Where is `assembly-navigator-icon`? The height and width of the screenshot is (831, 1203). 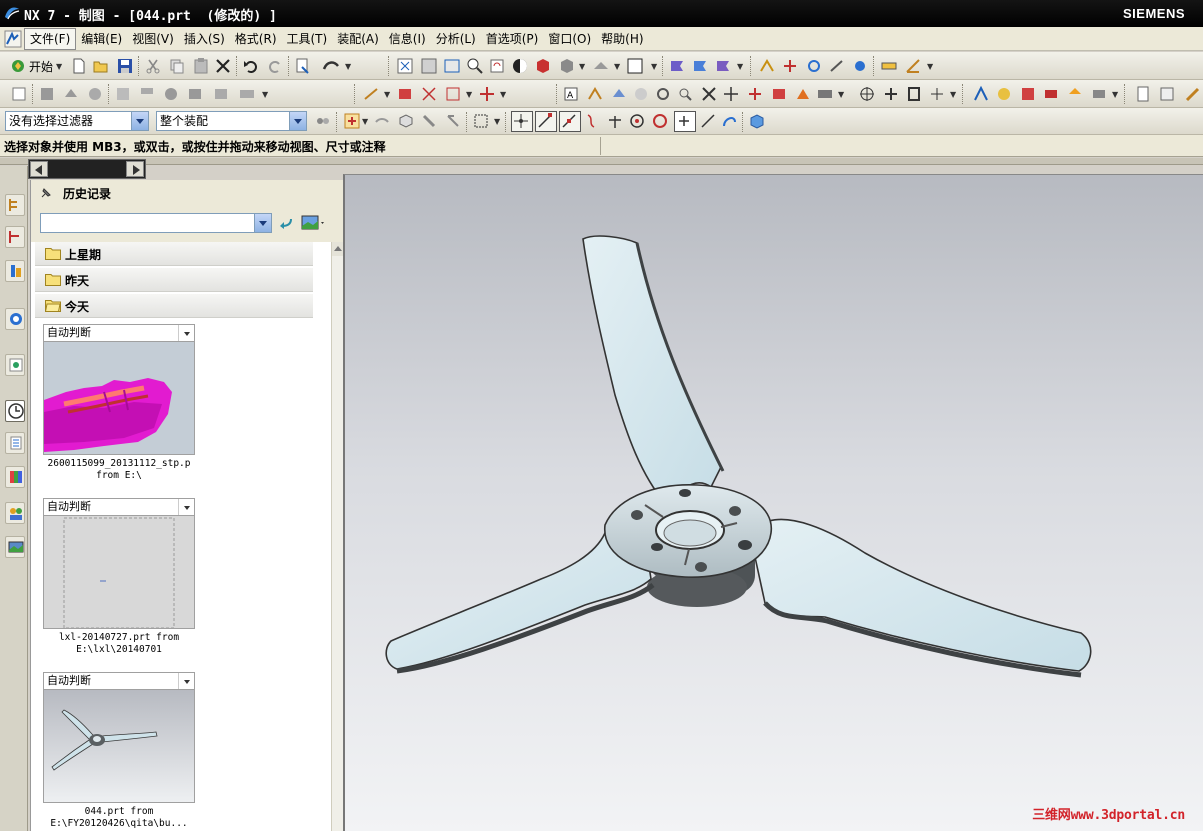 assembly-navigator-icon is located at coordinates (15, 205).